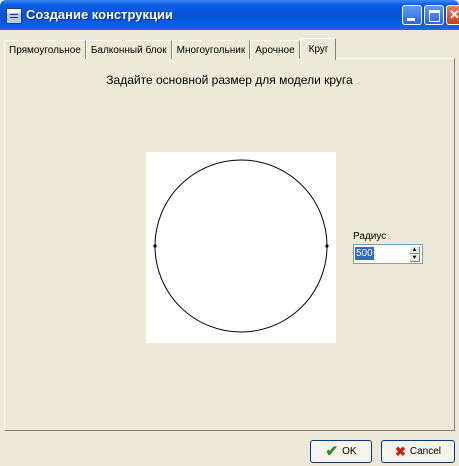  What do you see at coordinates (412, 15) in the screenshot?
I see `minimize-button` at bounding box center [412, 15].